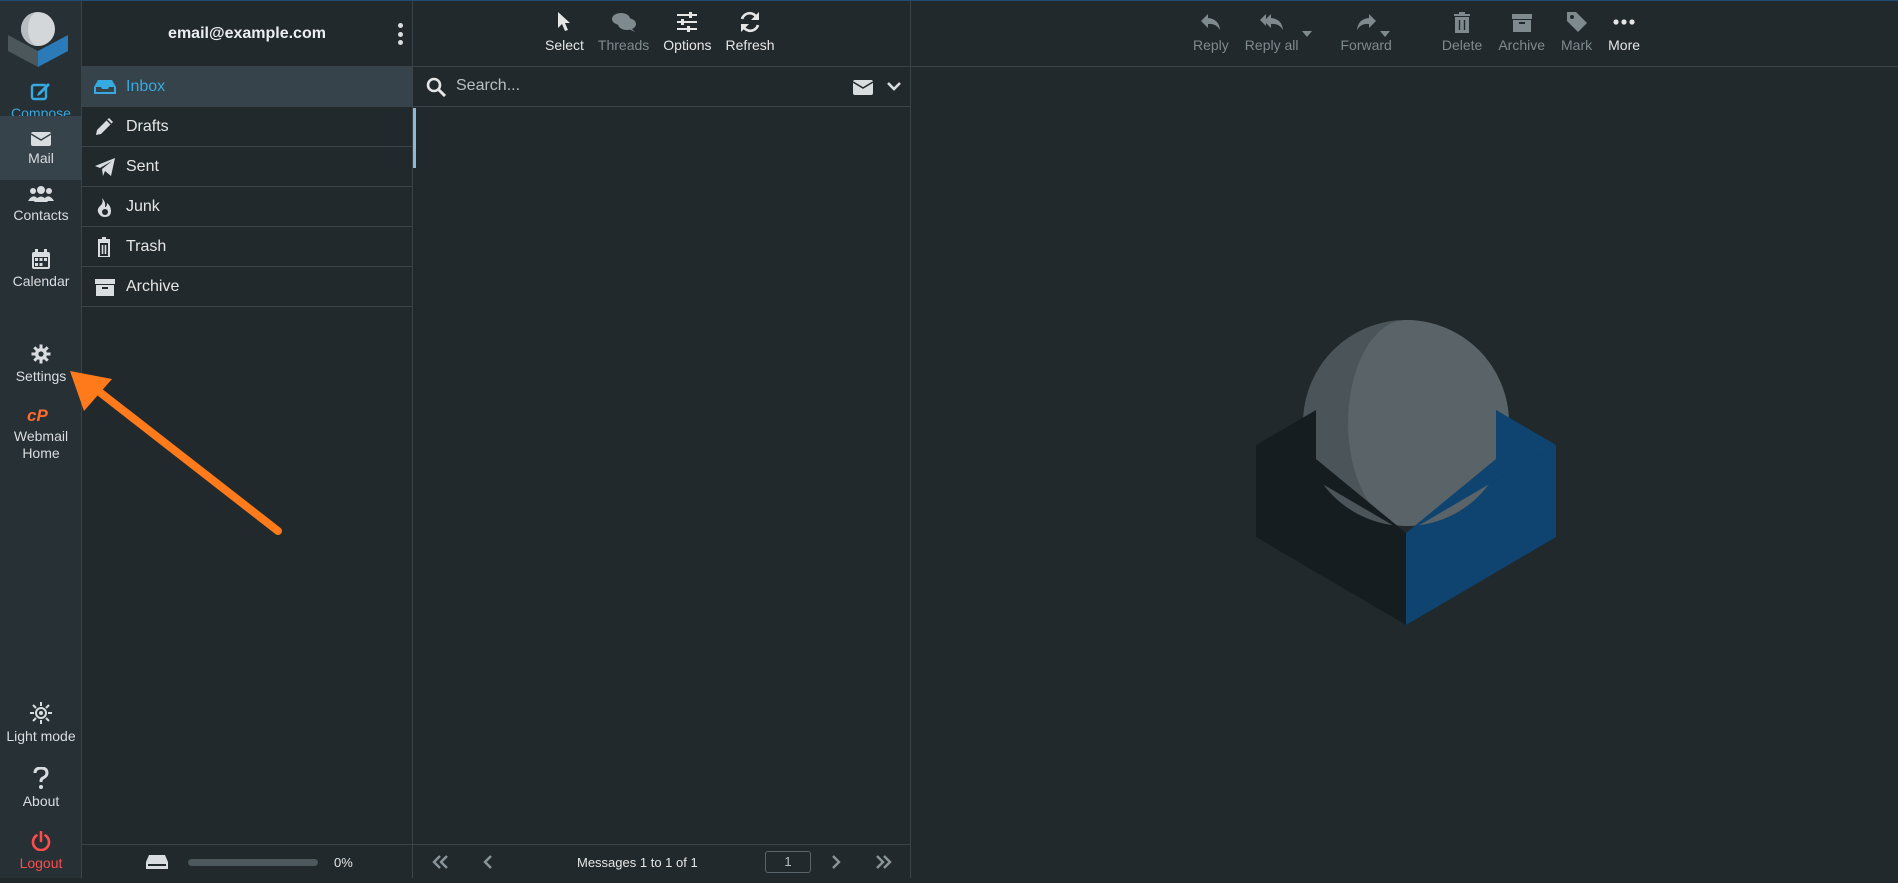 The width and height of the screenshot is (1898, 883). I want to click on delete-button: Delete, so click(1462, 34).